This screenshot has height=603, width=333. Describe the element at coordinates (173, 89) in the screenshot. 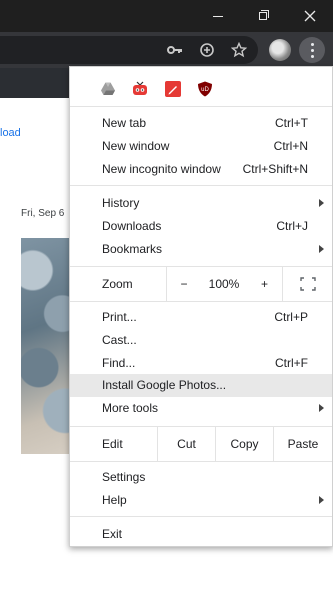

I see `pen-icon` at that location.